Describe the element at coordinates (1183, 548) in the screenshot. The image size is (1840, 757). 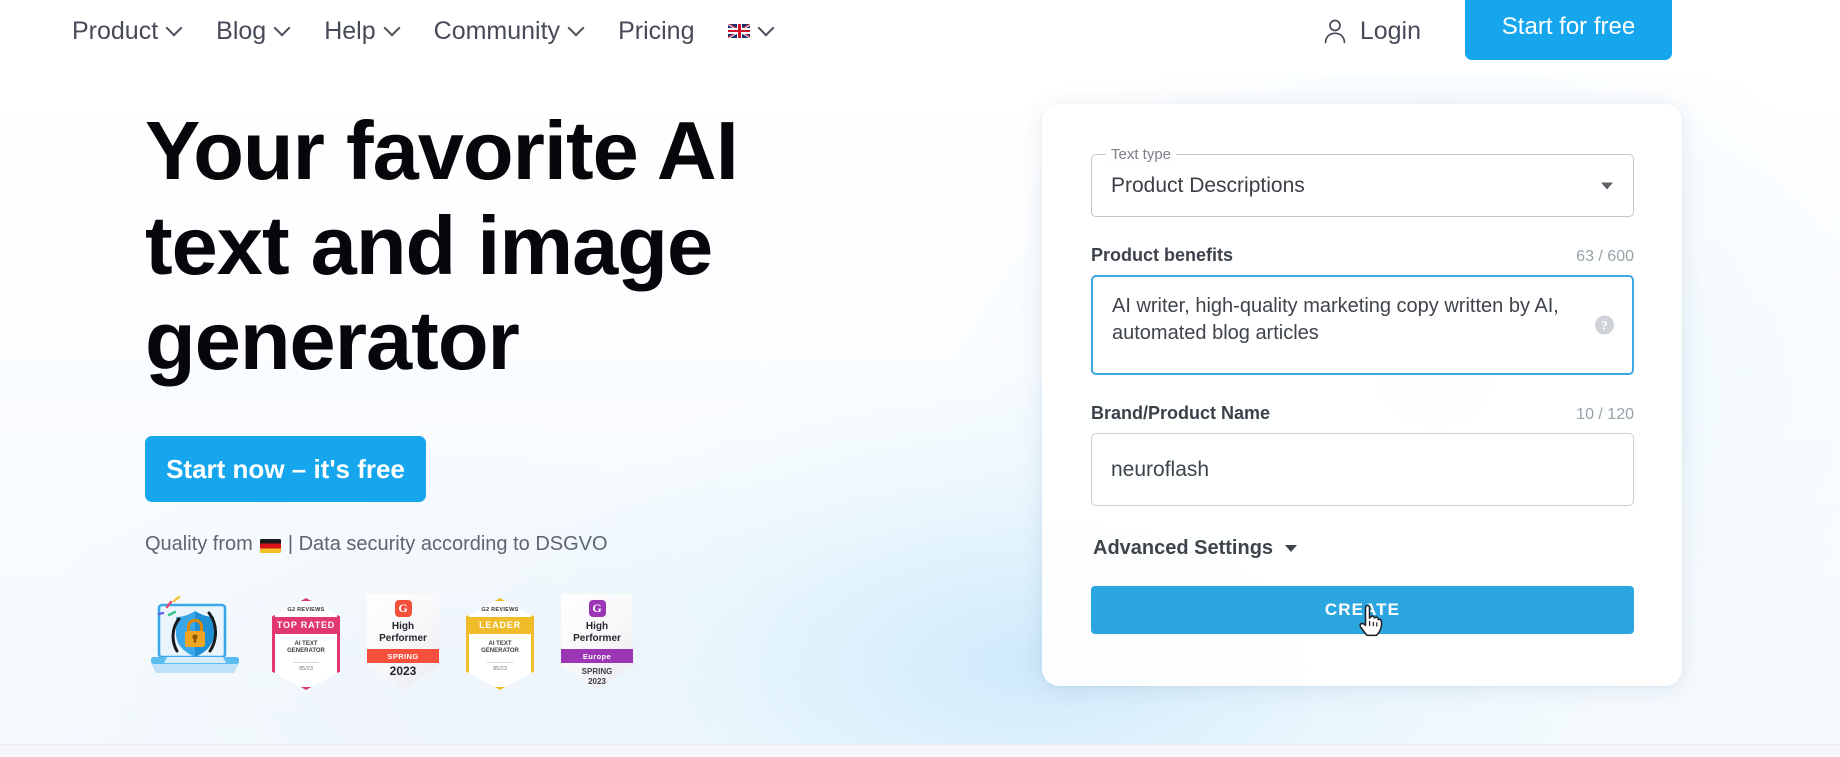
I see `advanced-settings-label: Advanced Settings` at that location.